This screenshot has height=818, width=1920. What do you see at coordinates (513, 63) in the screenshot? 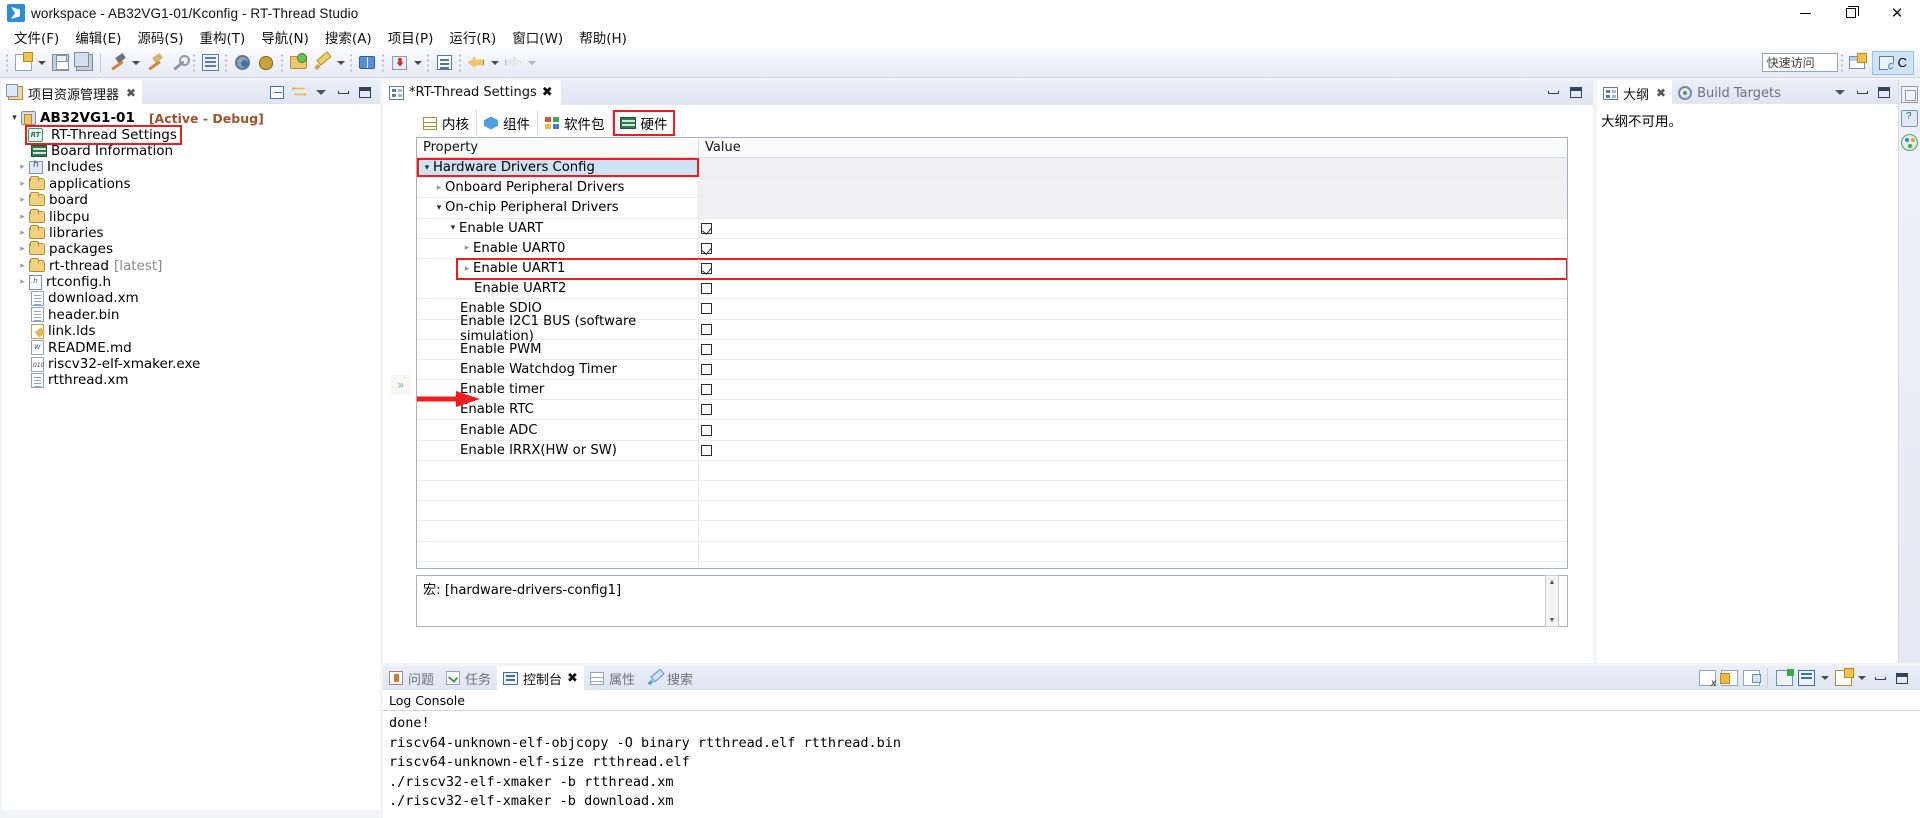
I see `forward-button` at bounding box center [513, 63].